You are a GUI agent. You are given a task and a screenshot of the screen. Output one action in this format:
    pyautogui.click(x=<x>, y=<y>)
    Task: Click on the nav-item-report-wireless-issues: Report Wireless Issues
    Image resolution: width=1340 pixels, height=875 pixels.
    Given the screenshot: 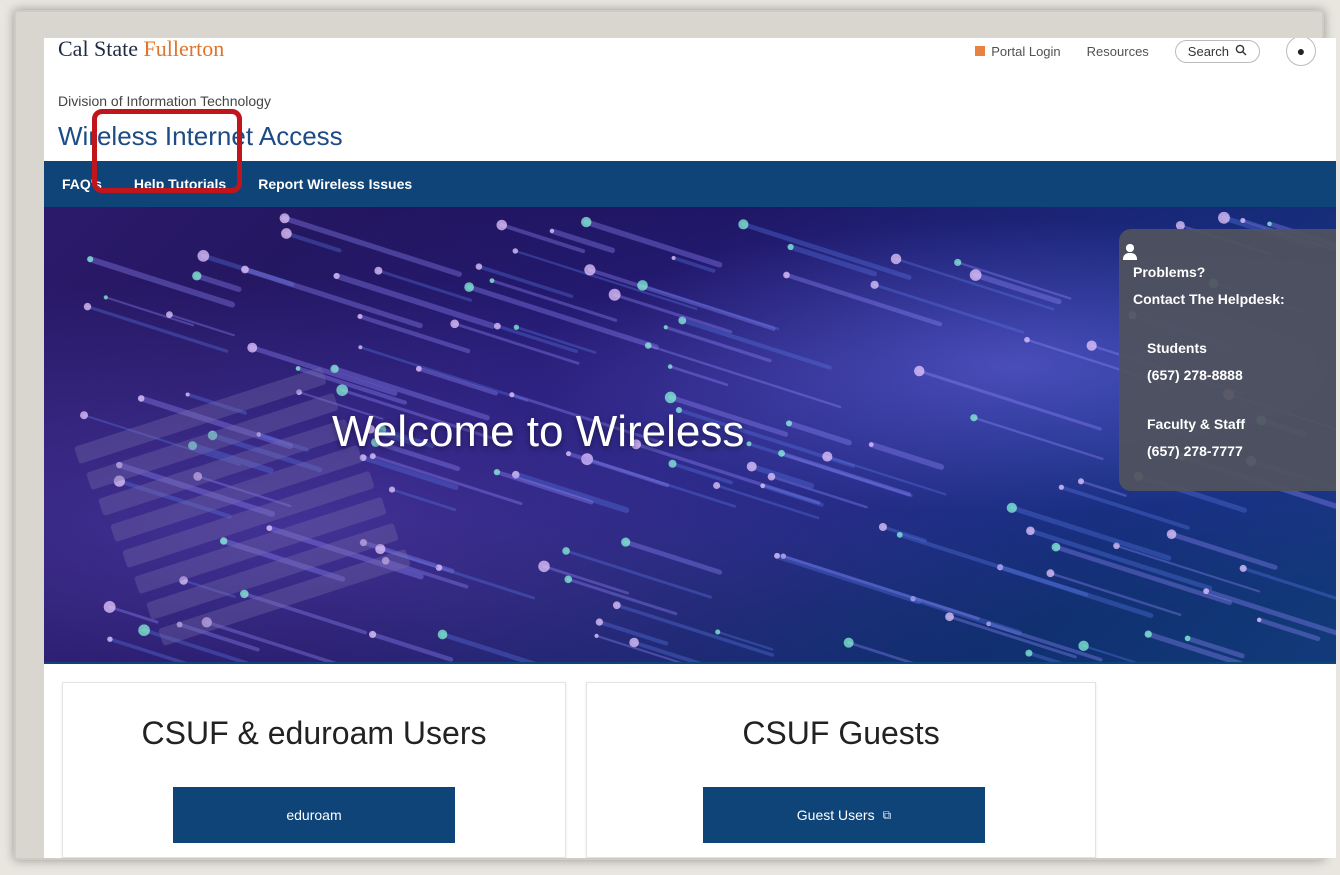 What is the action you would take?
    pyautogui.click(x=335, y=184)
    